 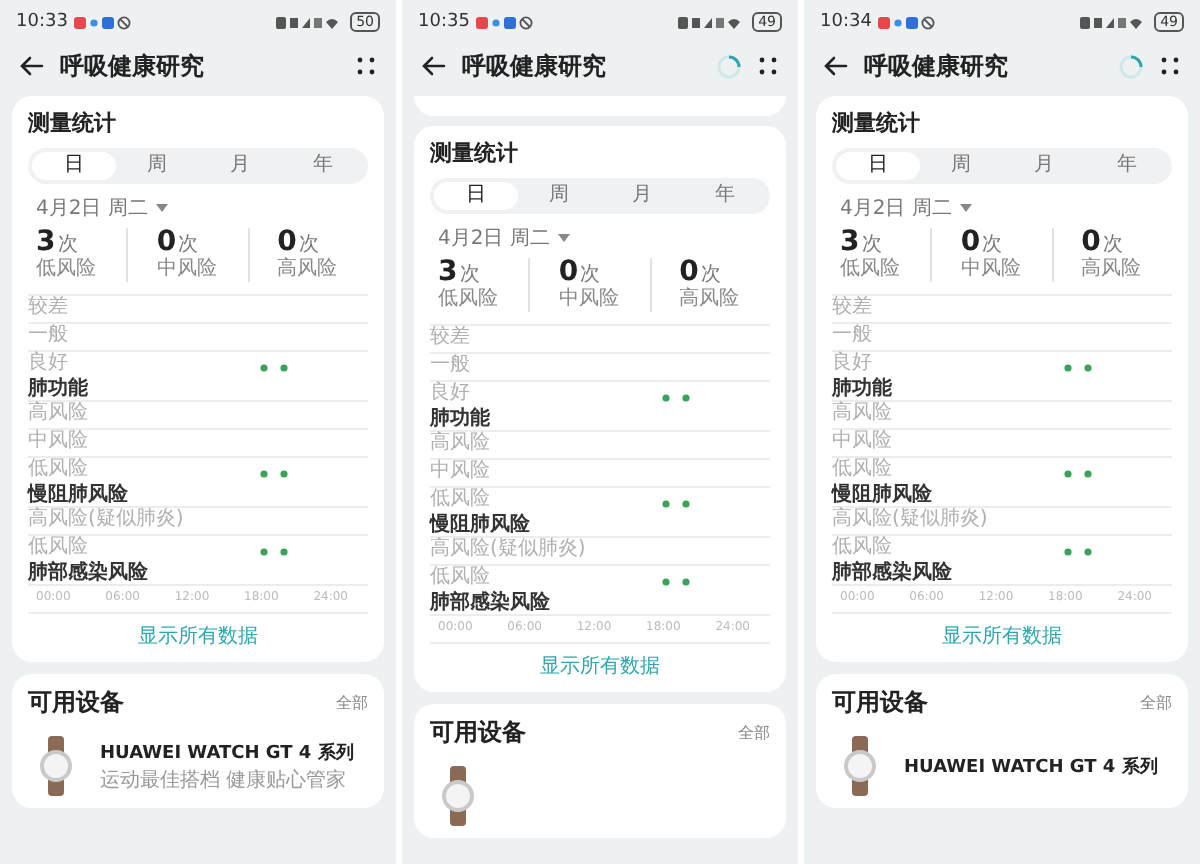 I want to click on status-time: 10:35, so click(x=444, y=22).